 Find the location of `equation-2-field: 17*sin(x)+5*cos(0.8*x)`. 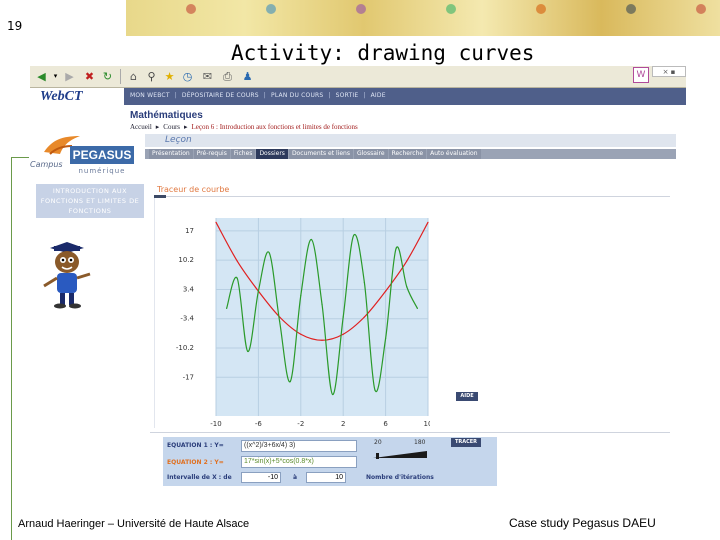

equation-2-field: 17*sin(x)+5*cos(0.8*x) is located at coordinates (299, 462).